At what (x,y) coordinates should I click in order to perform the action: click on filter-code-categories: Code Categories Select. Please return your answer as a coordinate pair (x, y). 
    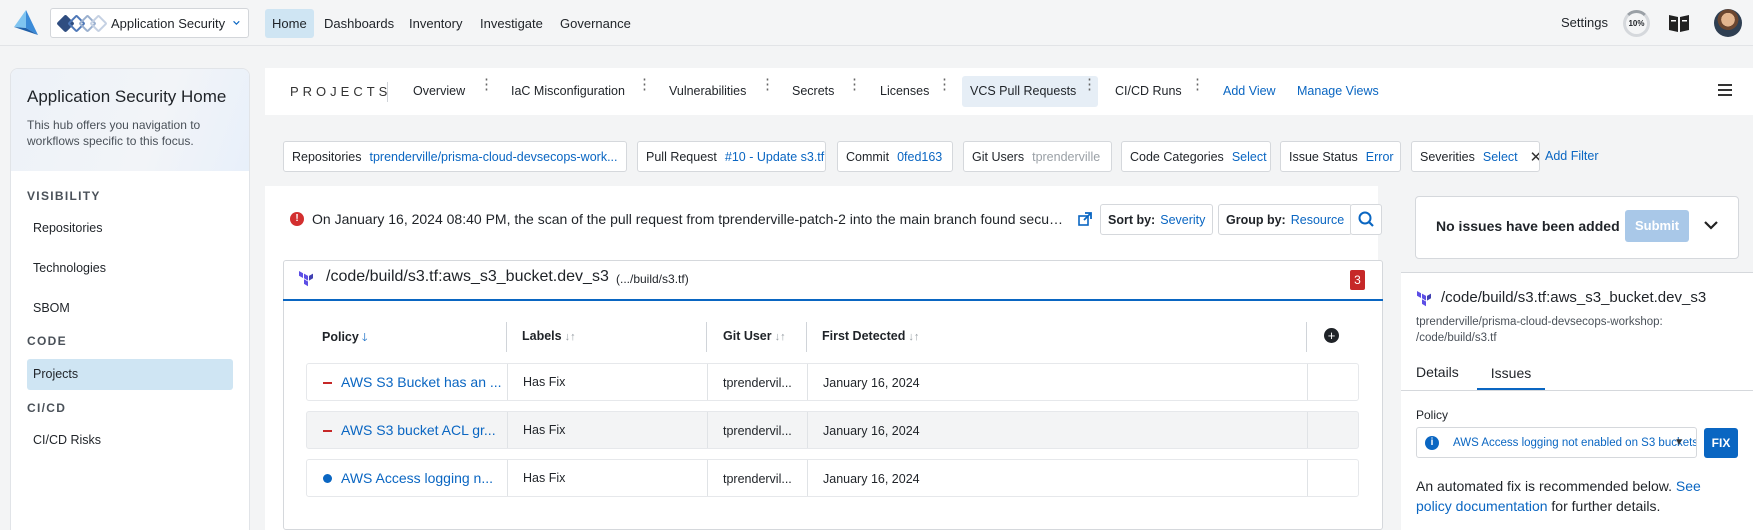
    Looking at the image, I should click on (1196, 156).